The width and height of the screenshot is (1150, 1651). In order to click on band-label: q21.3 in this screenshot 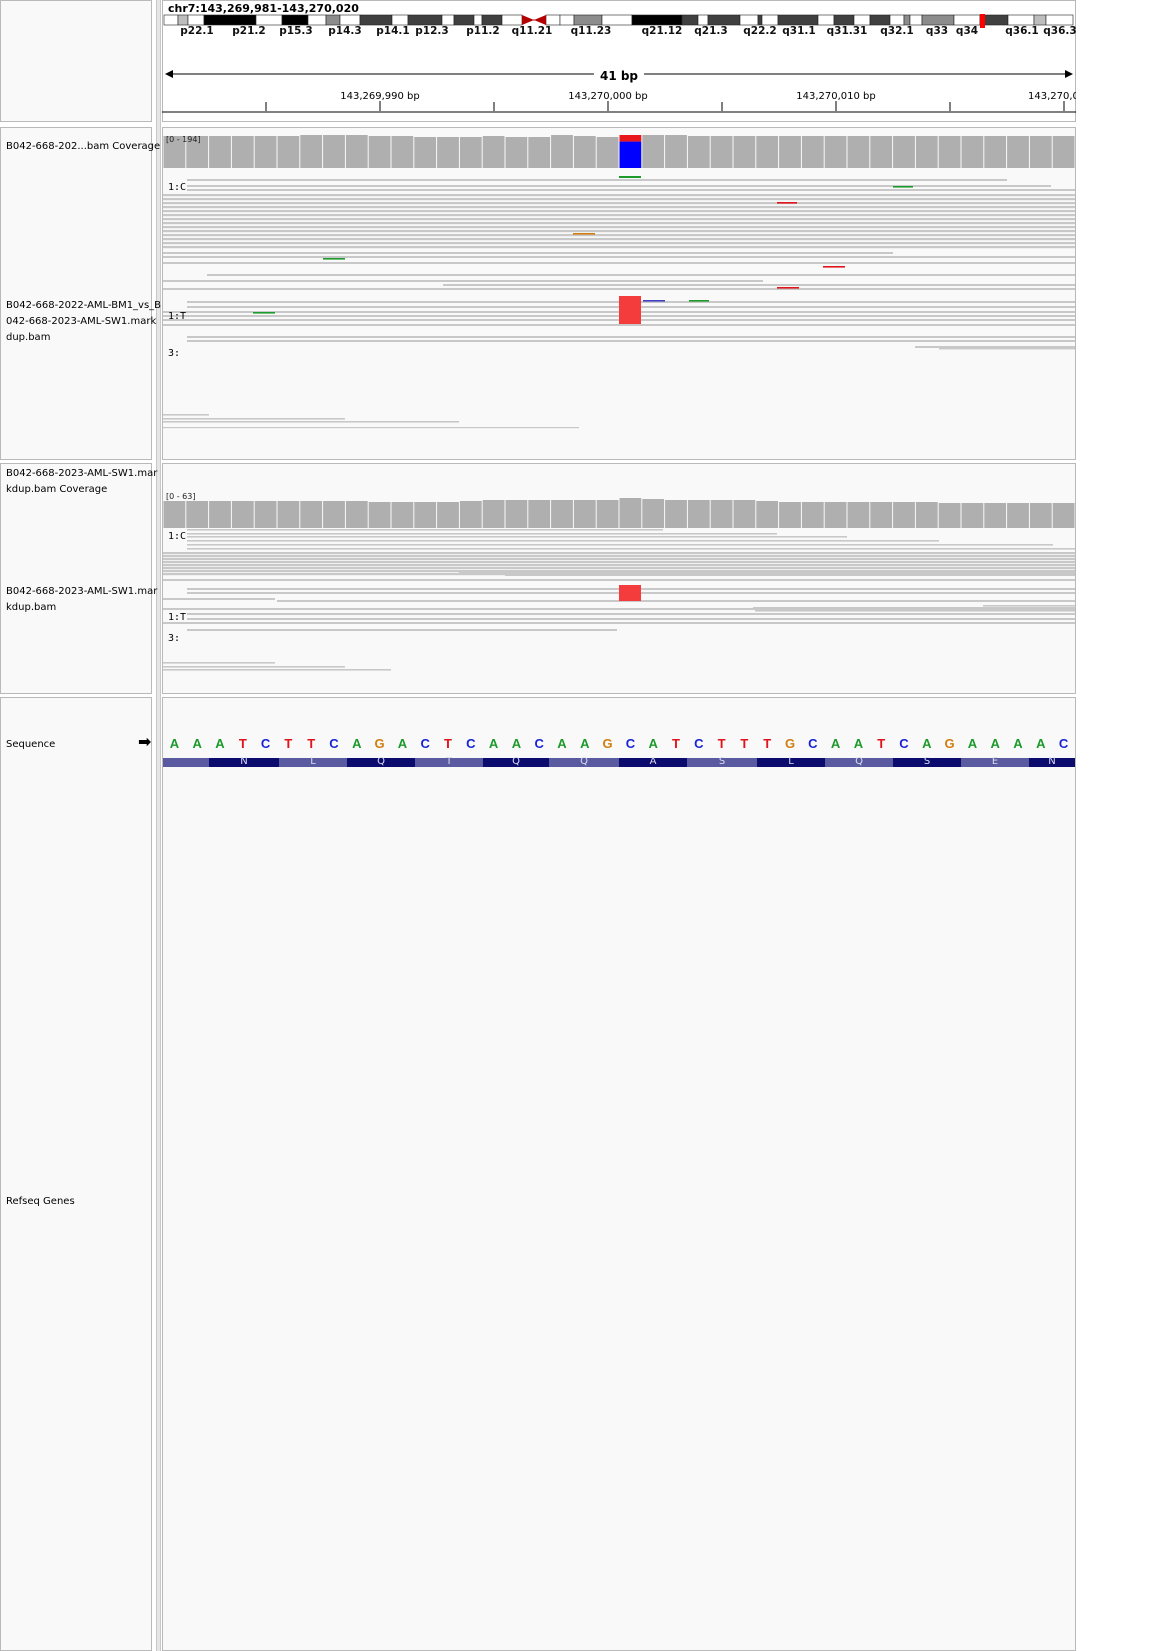, I will do `click(711, 31)`.